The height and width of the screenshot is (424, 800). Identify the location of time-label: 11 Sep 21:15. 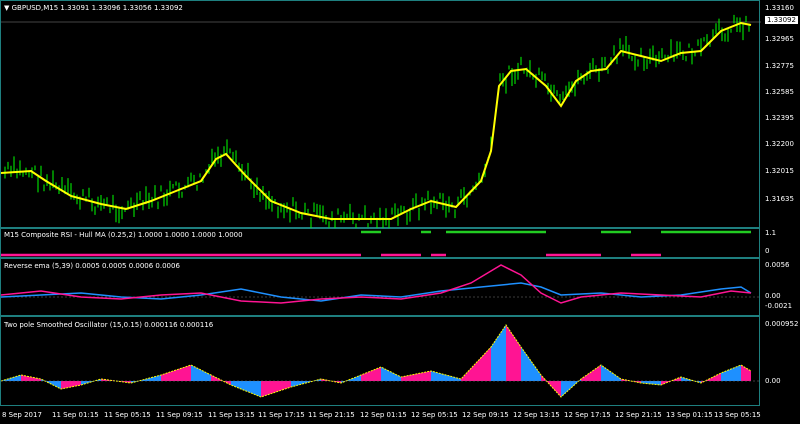
(331, 415).